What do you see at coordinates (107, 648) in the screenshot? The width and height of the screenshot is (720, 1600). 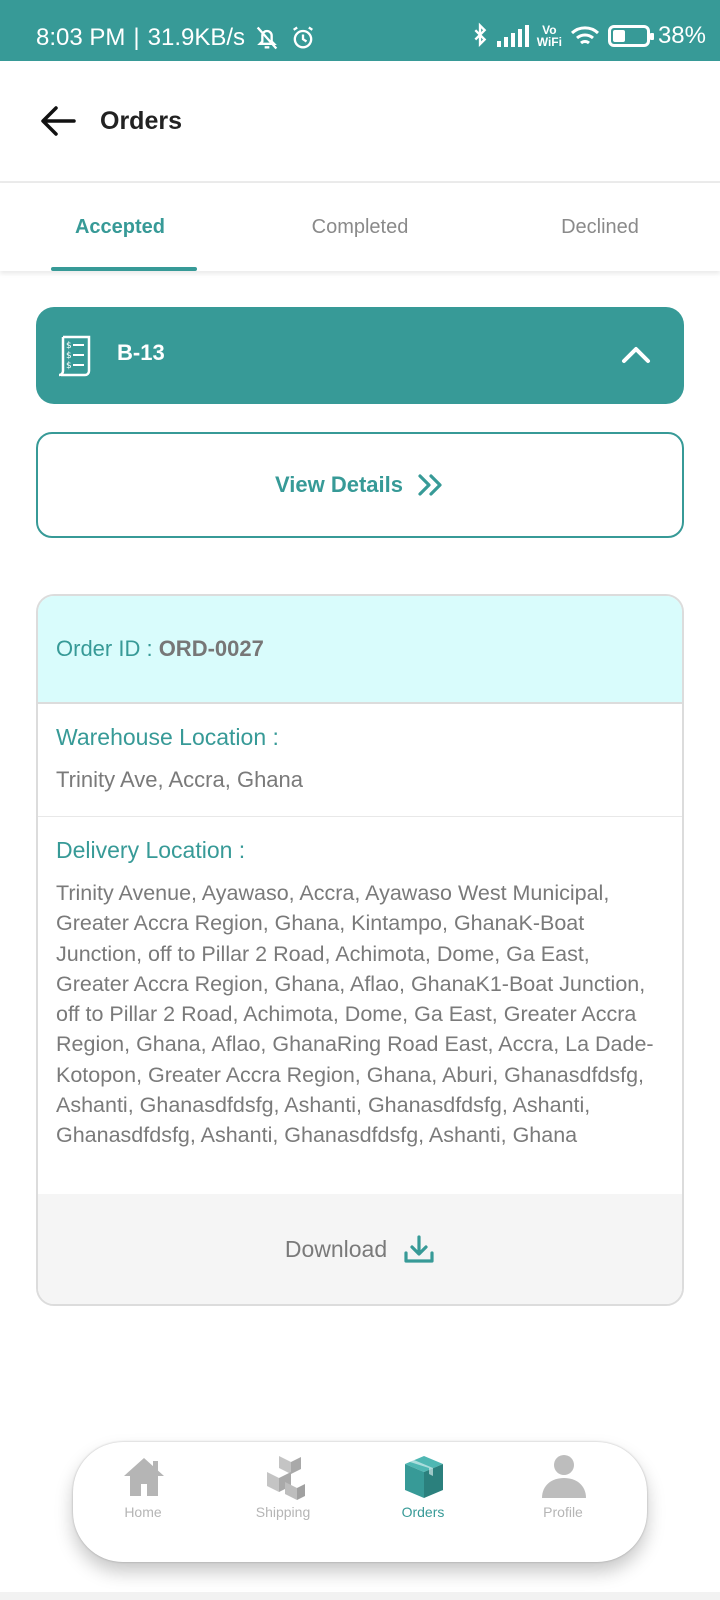 I see `order-id-label: Order ID :` at bounding box center [107, 648].